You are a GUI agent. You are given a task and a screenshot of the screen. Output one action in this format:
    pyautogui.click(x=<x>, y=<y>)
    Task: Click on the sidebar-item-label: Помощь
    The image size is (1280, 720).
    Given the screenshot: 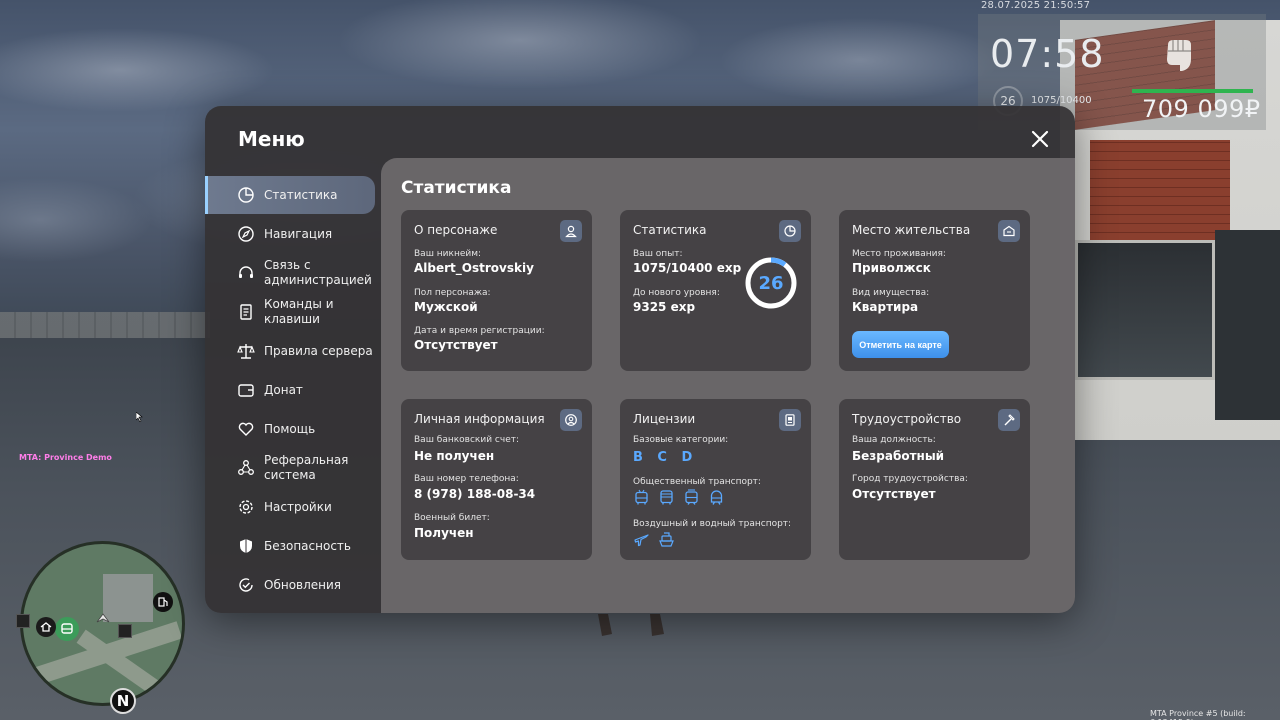 What is the action you would take?
    pyautogui.click(x=290, y=428)
    